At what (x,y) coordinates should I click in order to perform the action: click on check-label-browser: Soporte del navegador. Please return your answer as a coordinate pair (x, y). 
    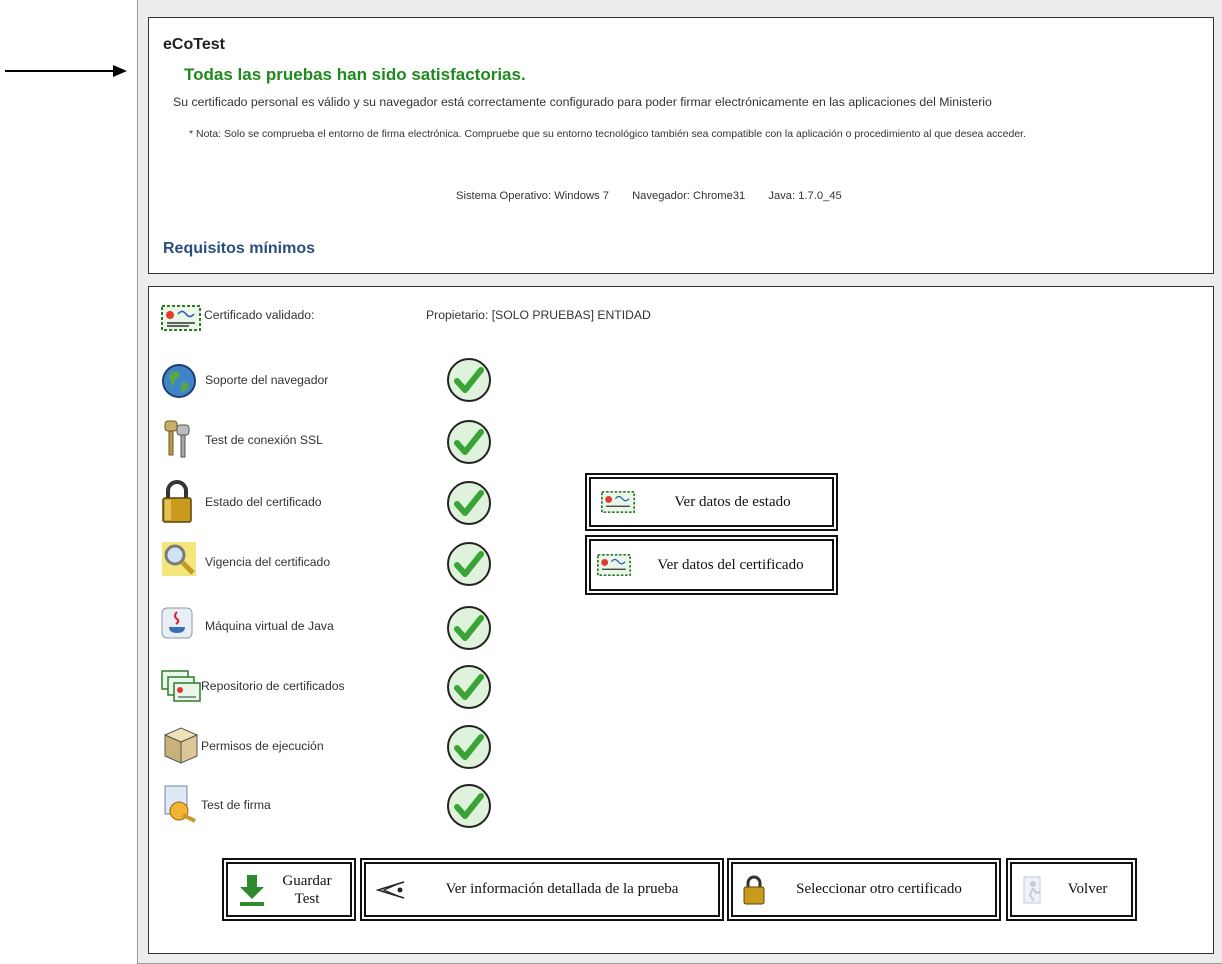
    Looking at the image, I should click on (267, 380).